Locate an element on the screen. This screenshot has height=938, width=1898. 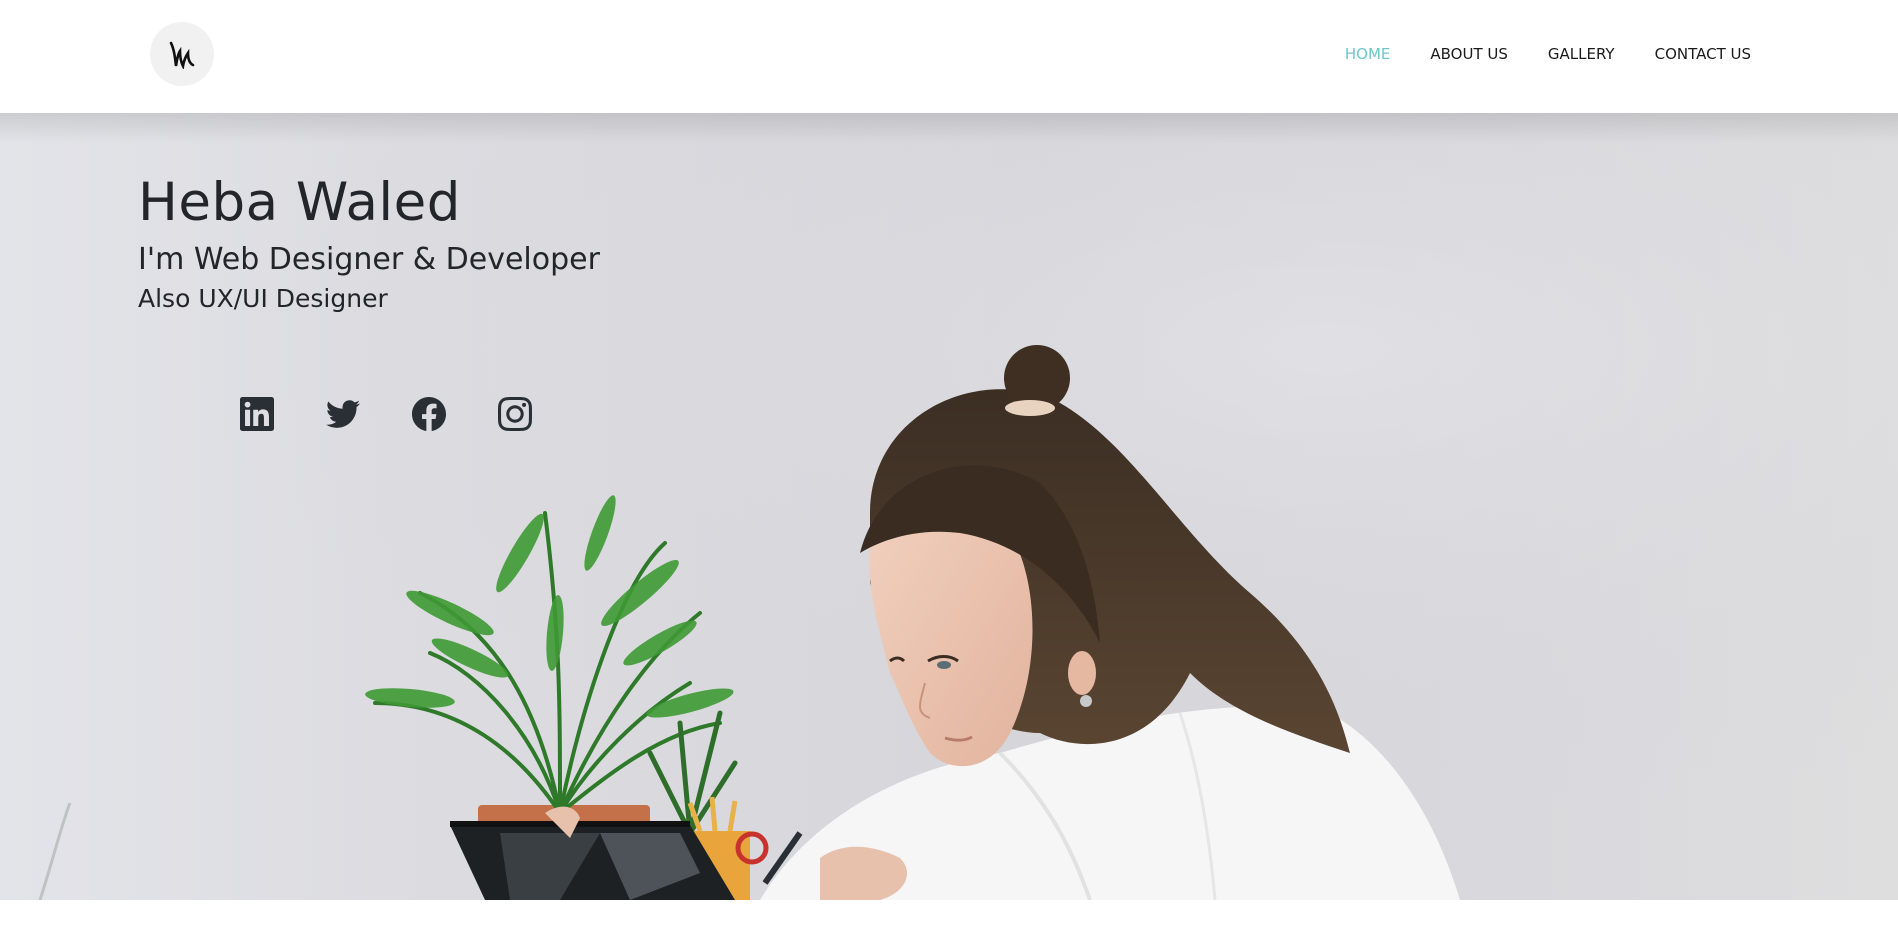
hero-role-text: I'm Web Designer & Developer is located at coordinates (369, 259).